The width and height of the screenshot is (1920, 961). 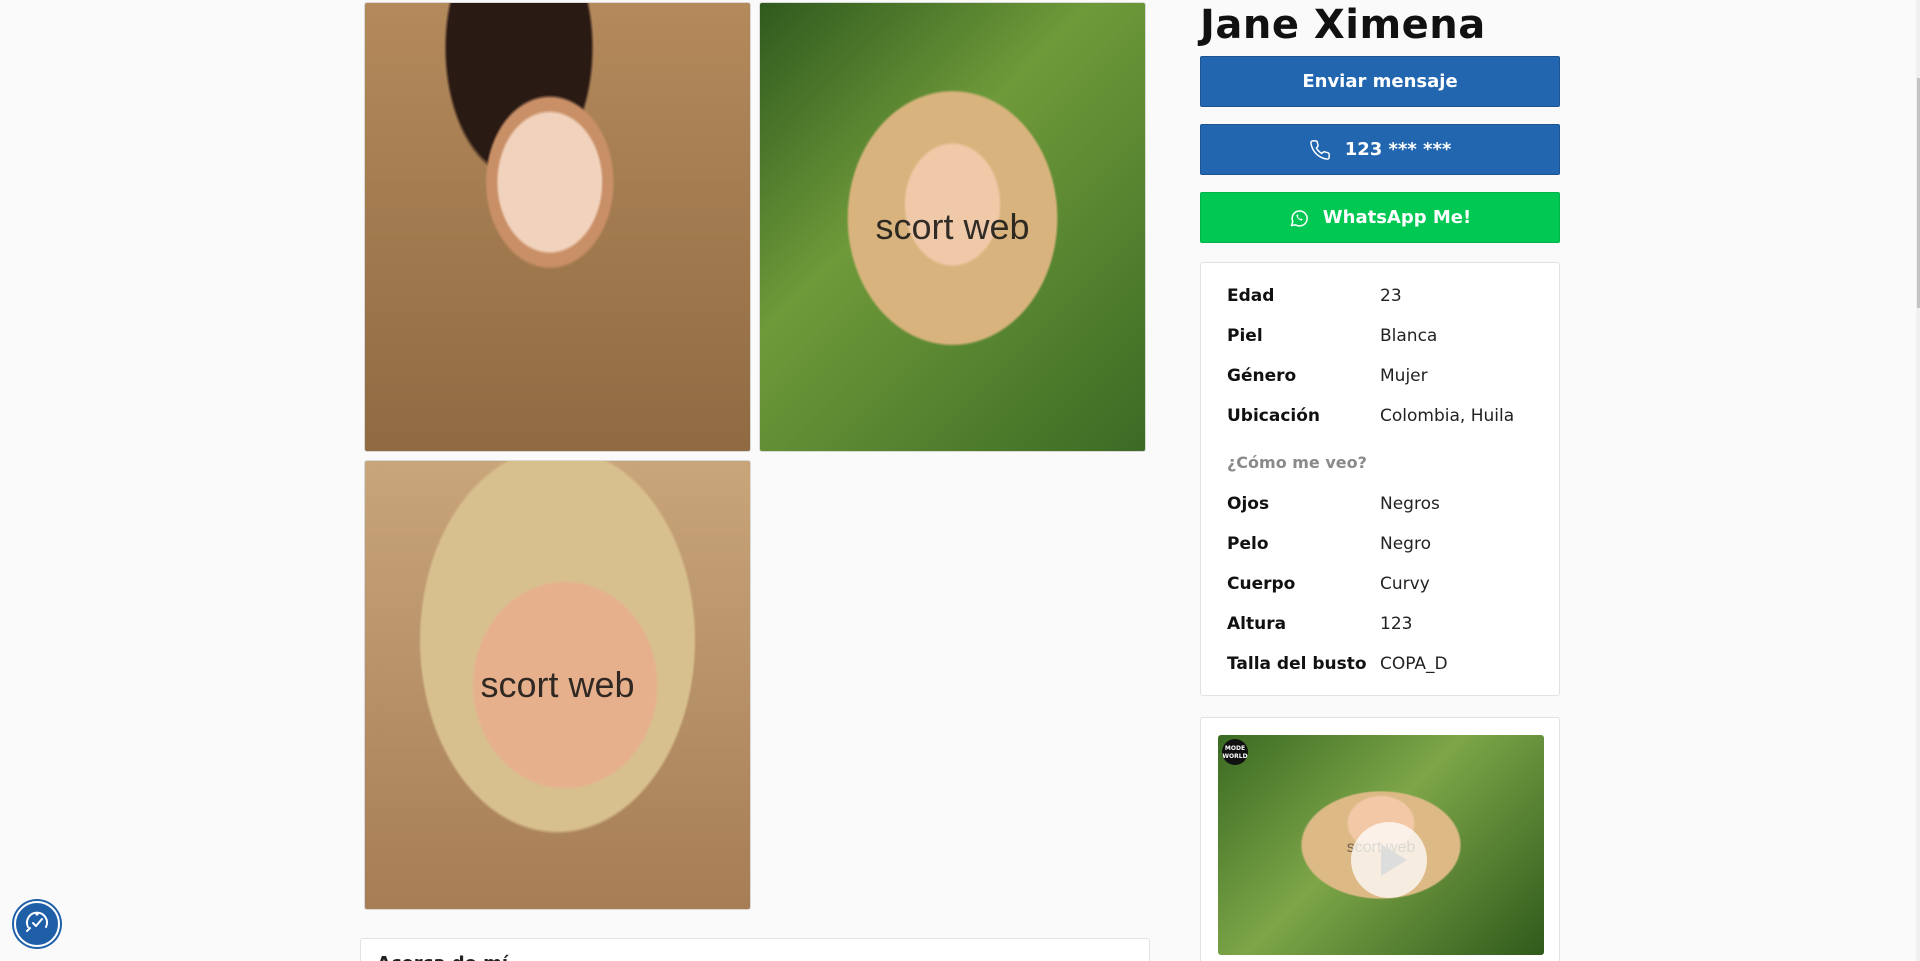 What do you see at coordinates (1299, 218) in the screenshot?
I see `whatsapp-icon` at bounding box center [1299, 218].